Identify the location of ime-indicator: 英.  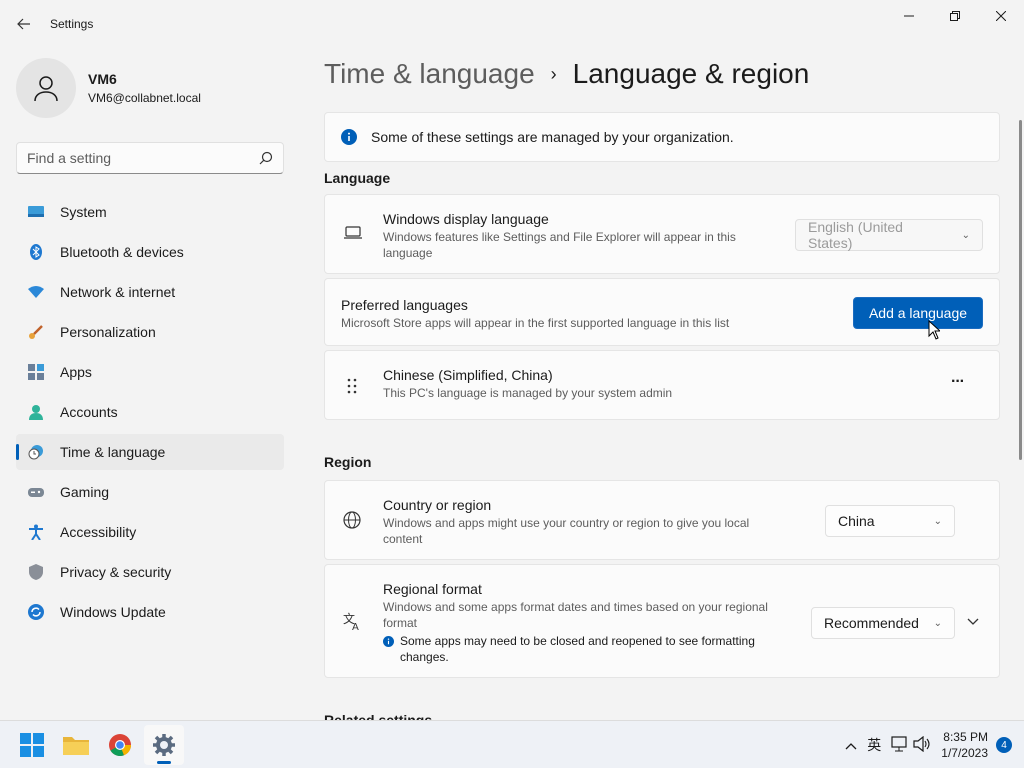
(874, 745).